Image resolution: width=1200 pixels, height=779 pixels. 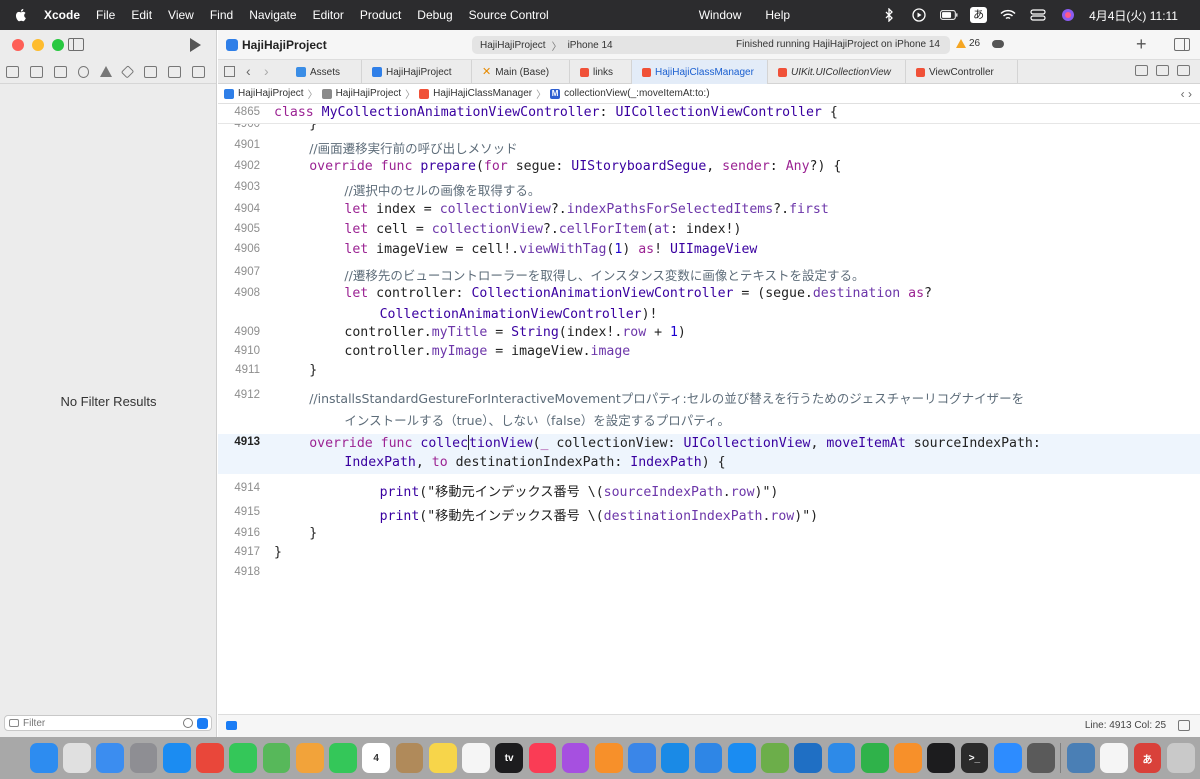 What do you see at coordinates (608, 758) in the screenshot?
I see `dock-app-books-icon` at bounding box center [608, 758].